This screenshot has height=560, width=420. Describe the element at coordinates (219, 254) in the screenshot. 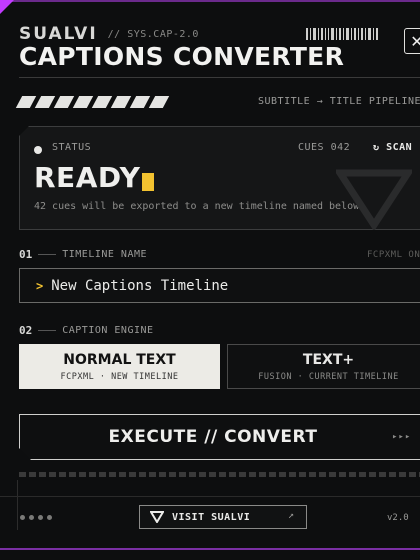

I see `timeline-name-header: 01 TIMELINE NAME` at that location.